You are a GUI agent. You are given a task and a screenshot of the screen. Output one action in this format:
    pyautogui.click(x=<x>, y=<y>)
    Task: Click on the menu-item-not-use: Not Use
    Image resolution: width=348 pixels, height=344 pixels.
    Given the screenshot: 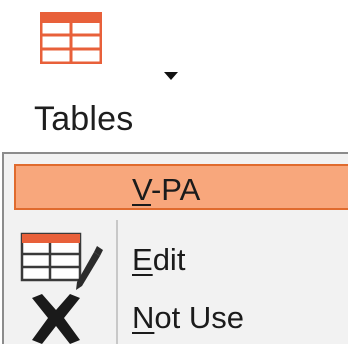 What is the action you would take?
    pyautogui.click(x=176, y=318)
    